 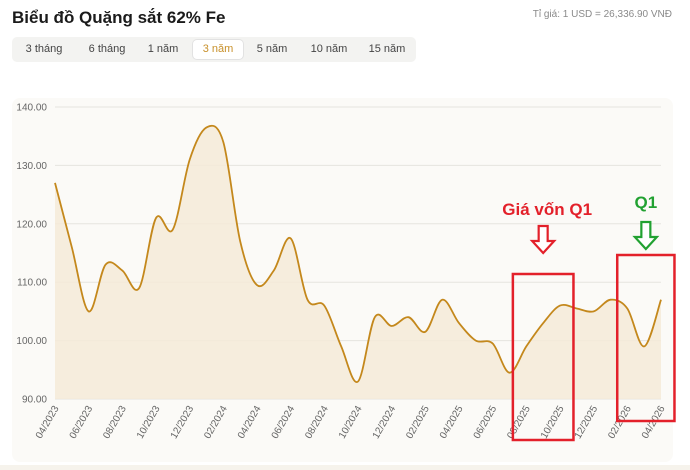 What do you see at coordinates (48, 422) in the screenshot?
I see `x-tick-label: 04/2023` at bounding box center [48, 422].